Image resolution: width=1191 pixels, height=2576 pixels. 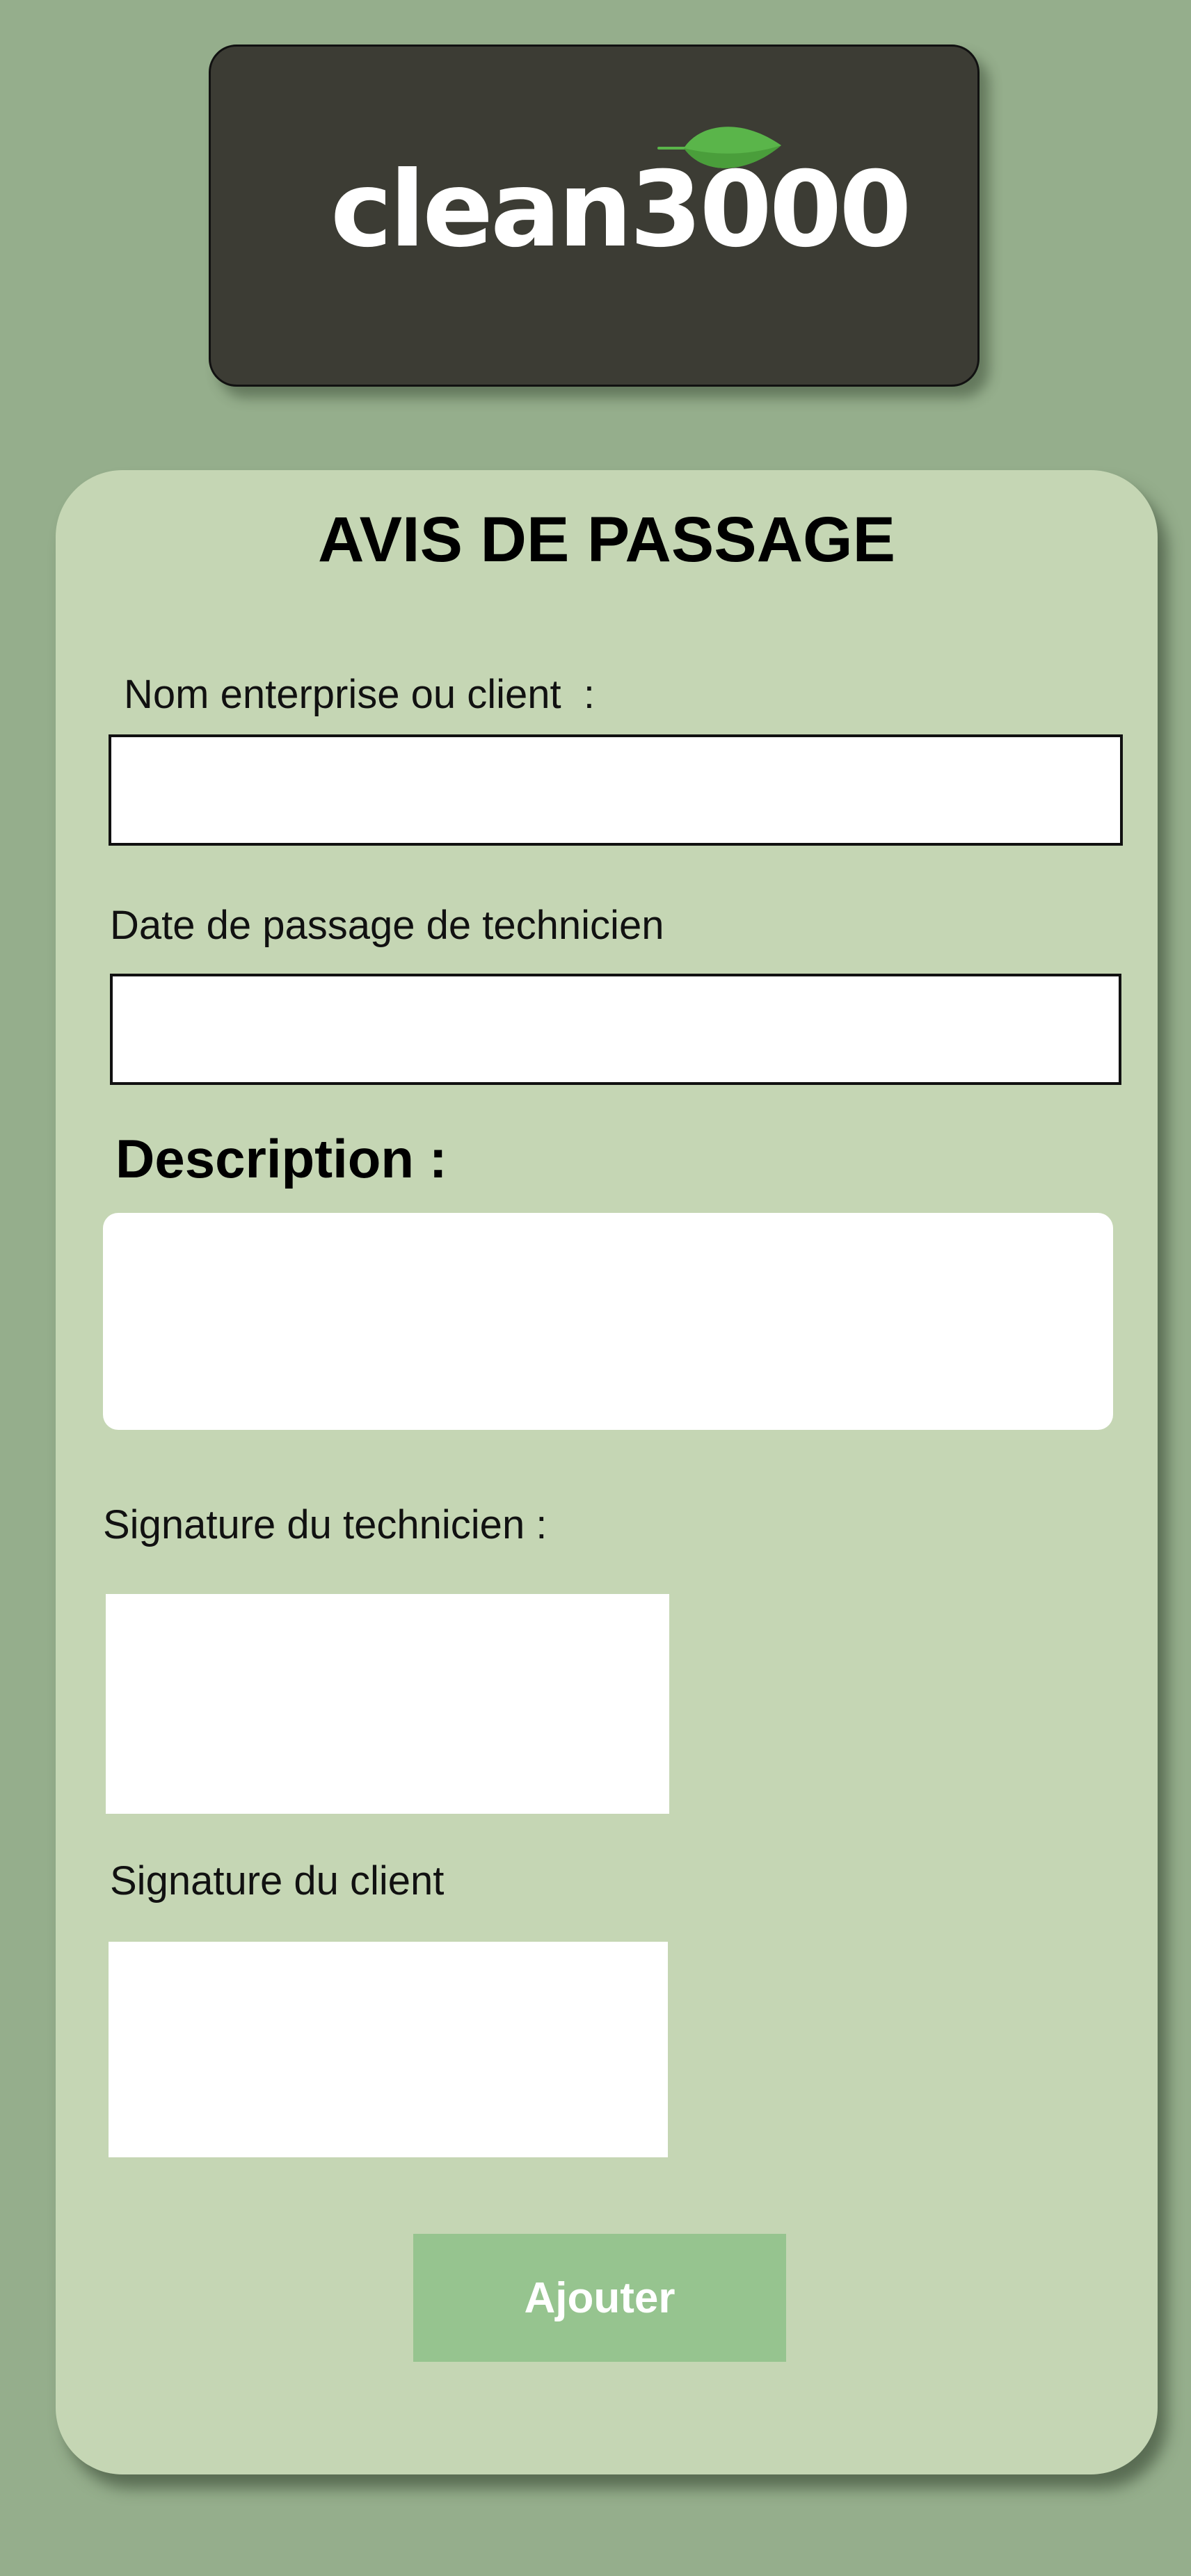 I want to click on visit-date-input, so click(x=615, y=1029).